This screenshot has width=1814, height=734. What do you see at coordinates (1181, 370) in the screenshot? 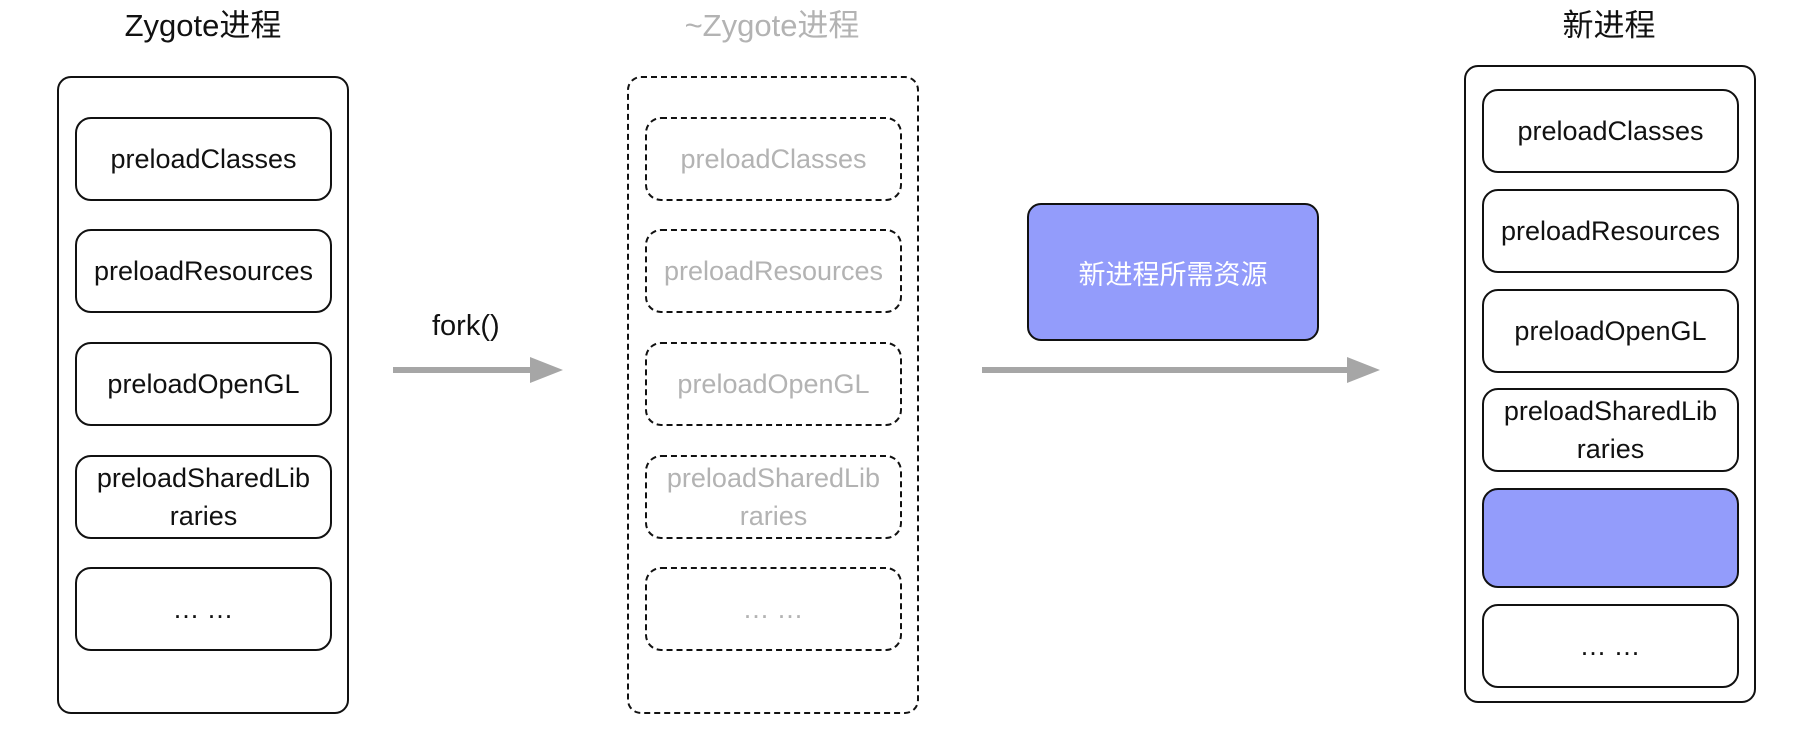
I see `transfer-arrow` at bounding box center [1181, 370].